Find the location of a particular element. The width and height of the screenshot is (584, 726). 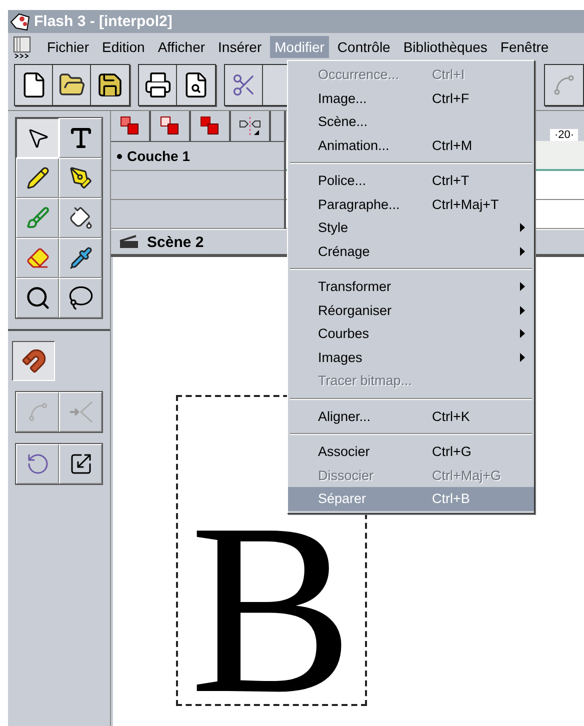

pen-icon is located at coordinates (80, 178).